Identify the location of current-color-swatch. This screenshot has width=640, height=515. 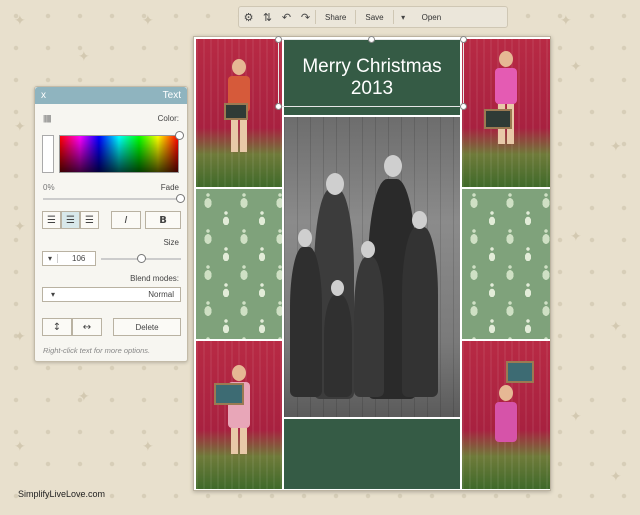
(48, 154).